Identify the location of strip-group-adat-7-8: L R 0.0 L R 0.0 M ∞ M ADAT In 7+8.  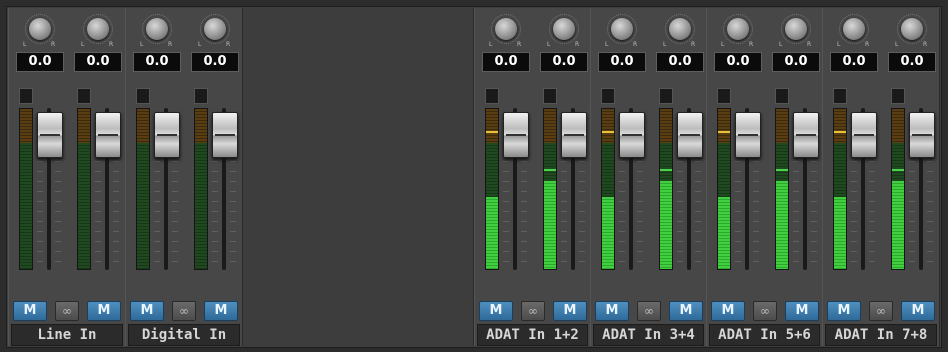
(881, 177).